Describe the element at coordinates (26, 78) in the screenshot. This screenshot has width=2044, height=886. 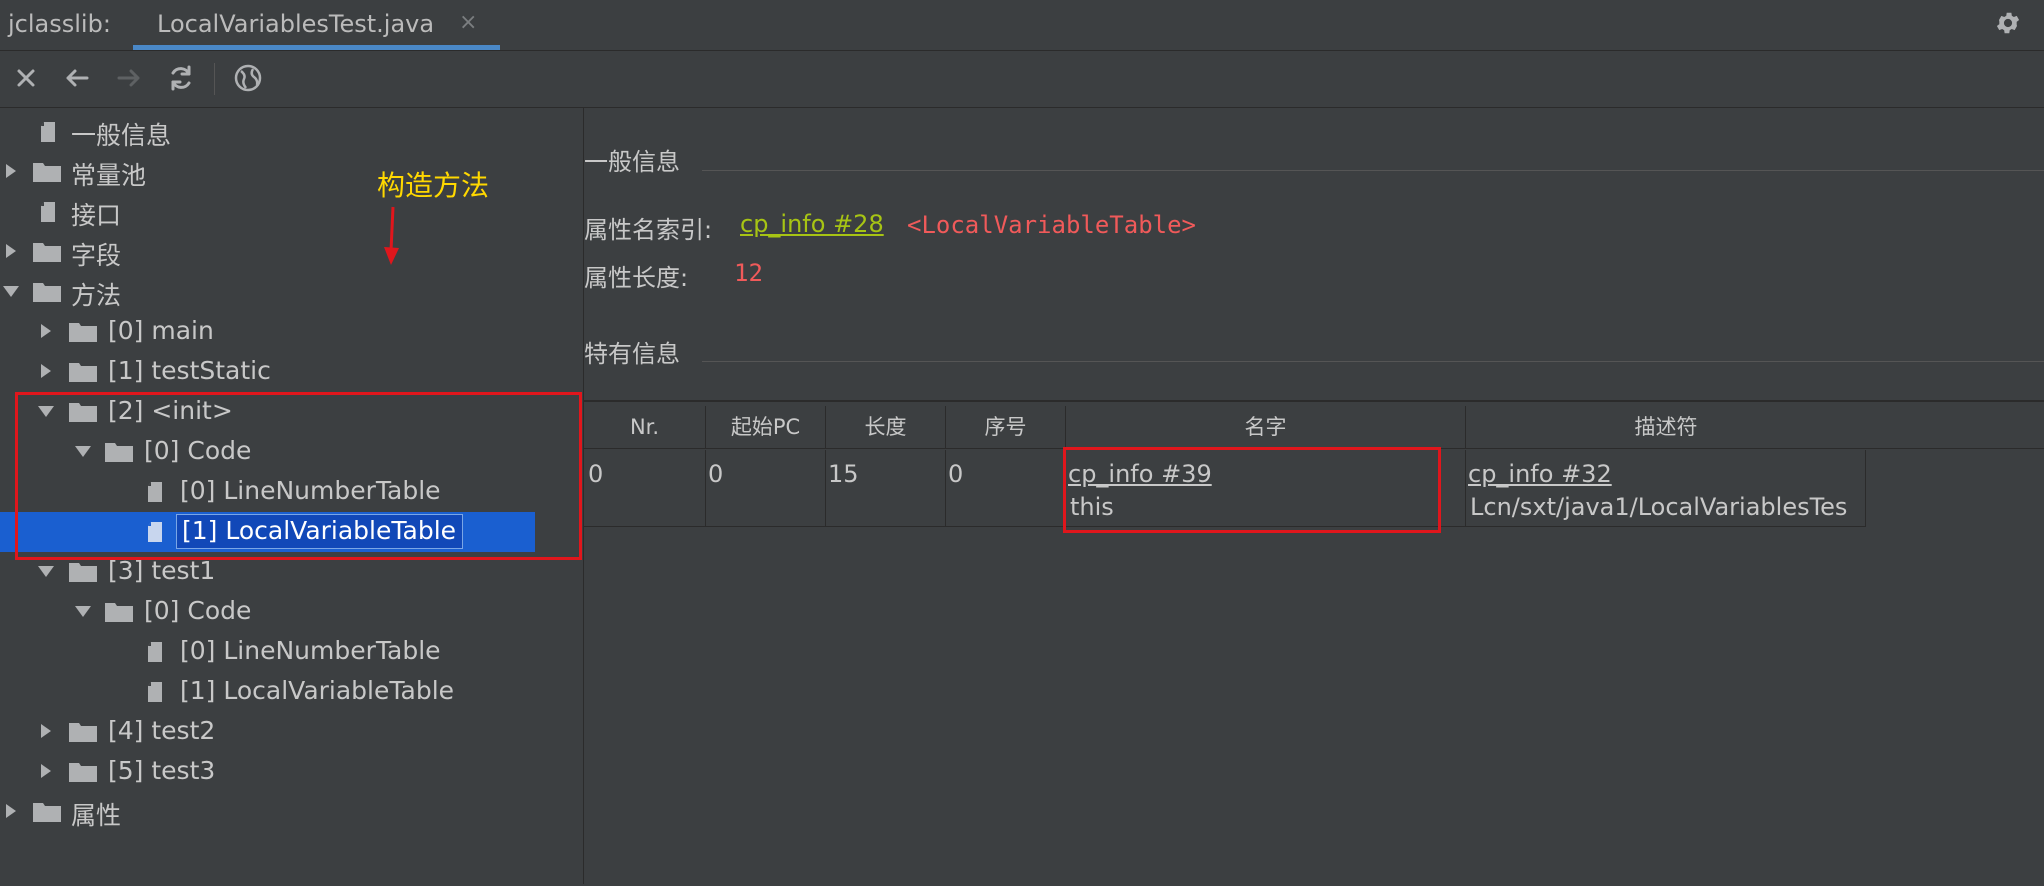
I see `close-icon` at that location.